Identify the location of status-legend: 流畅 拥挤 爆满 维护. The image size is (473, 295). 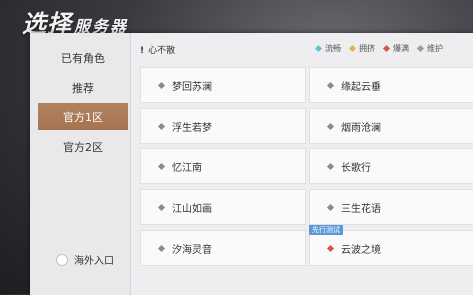
(378, 48).